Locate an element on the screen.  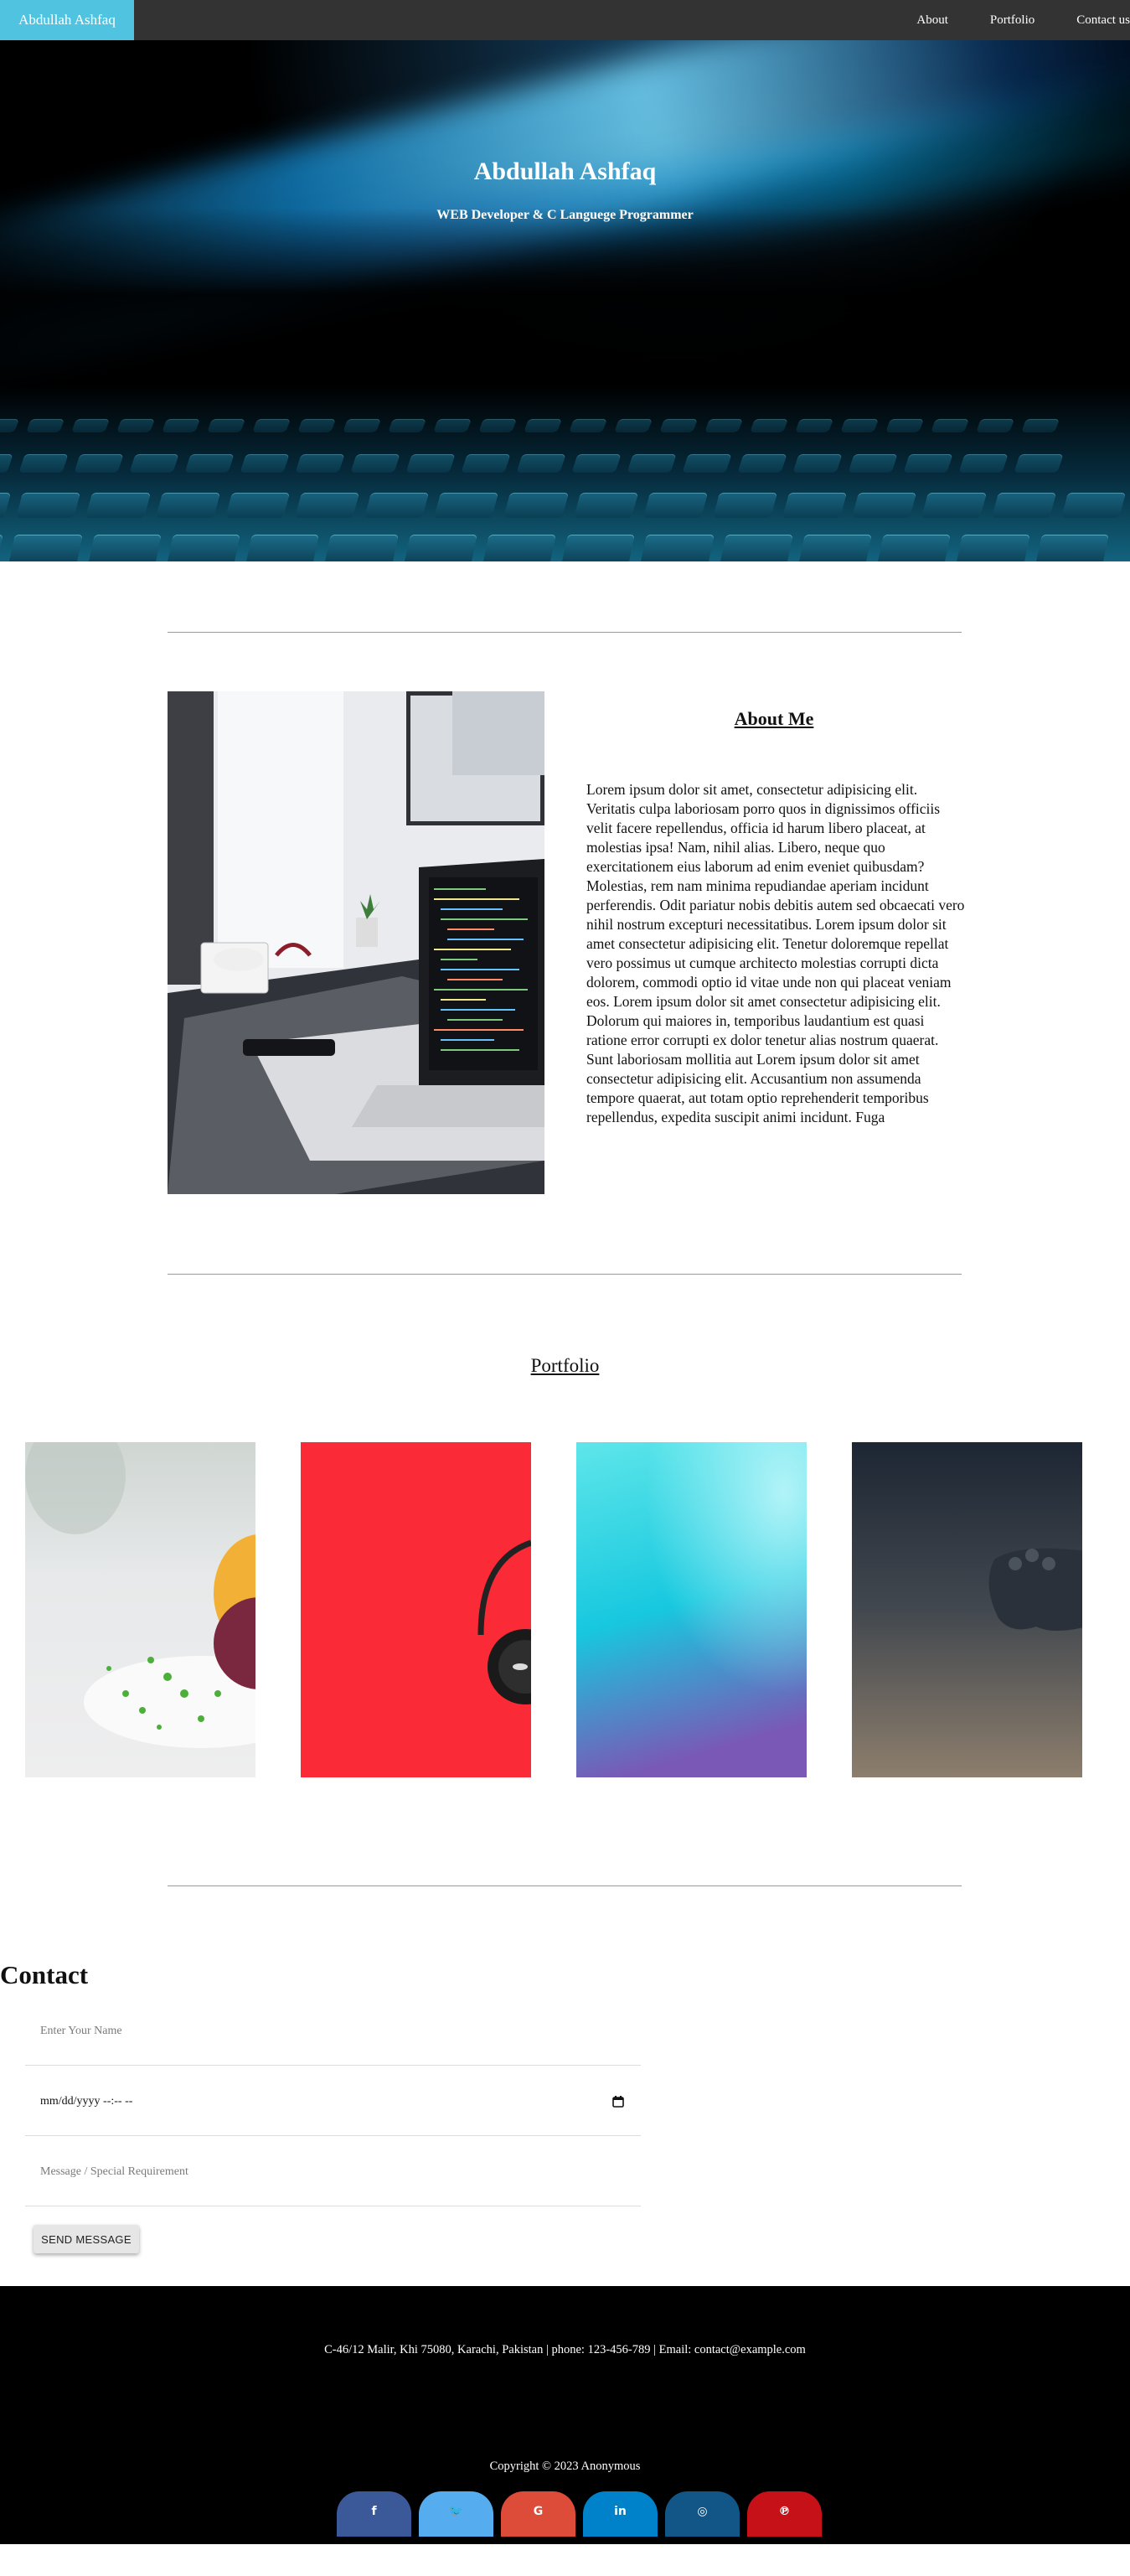
pinterest-icon: ℗ is located at coordinates (785, 2514).